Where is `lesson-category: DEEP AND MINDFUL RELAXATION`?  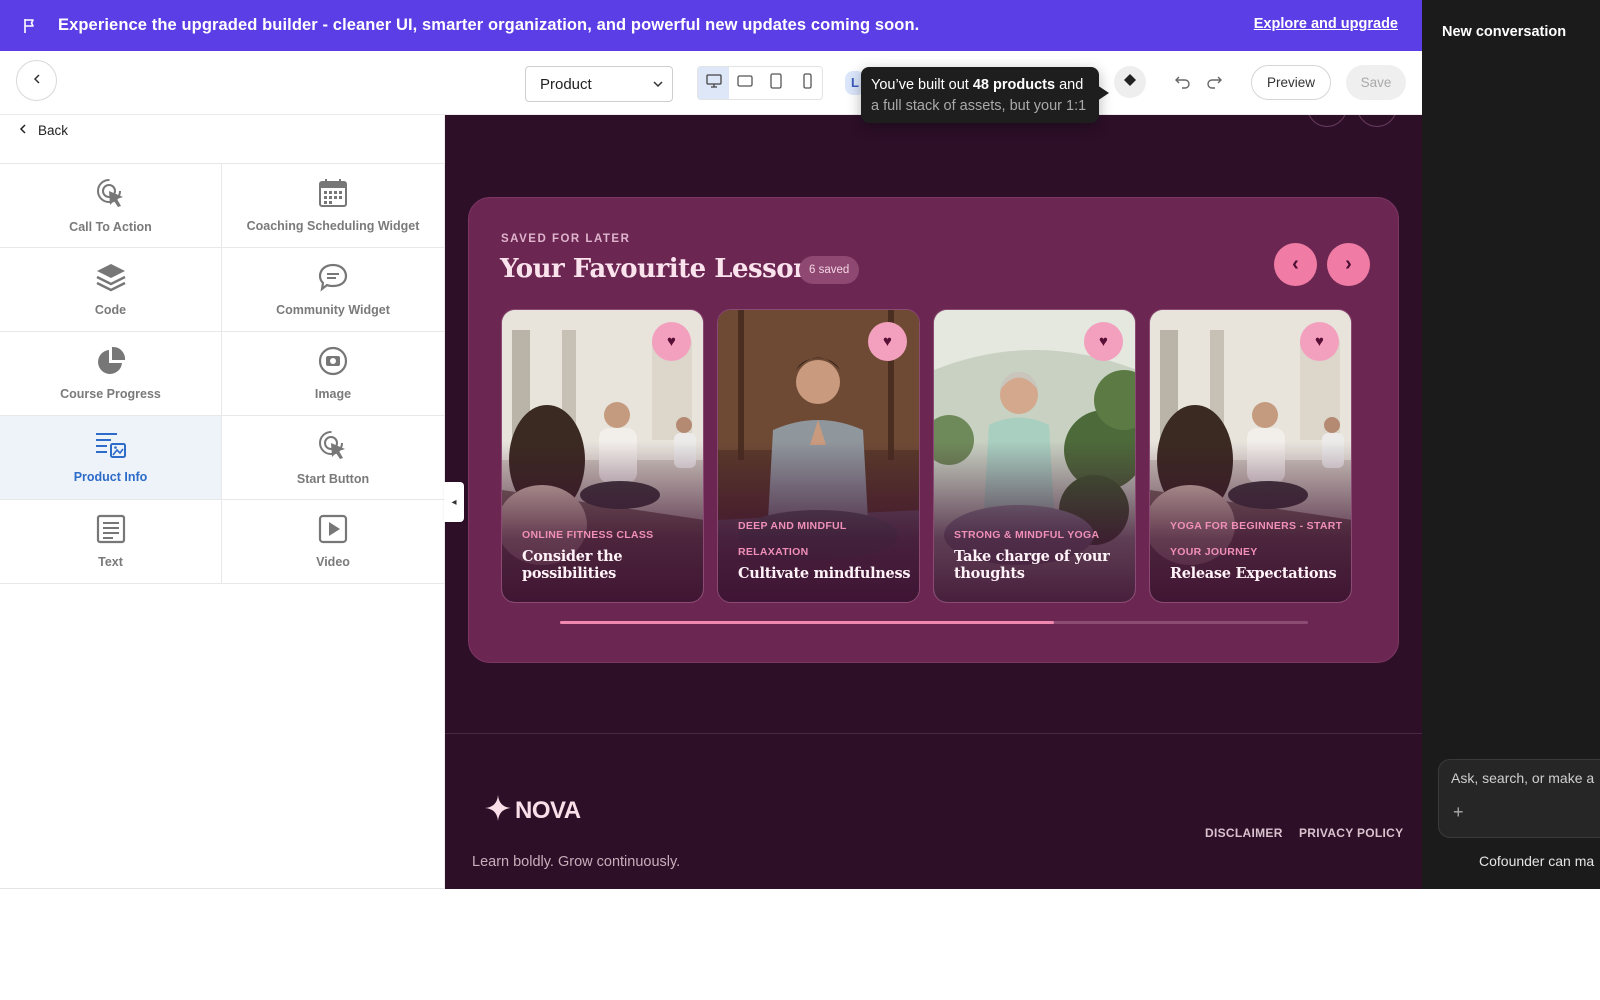
lesson-category: DEEP AND MINDFUL RELAXATION is located at coordinates (792, 539).